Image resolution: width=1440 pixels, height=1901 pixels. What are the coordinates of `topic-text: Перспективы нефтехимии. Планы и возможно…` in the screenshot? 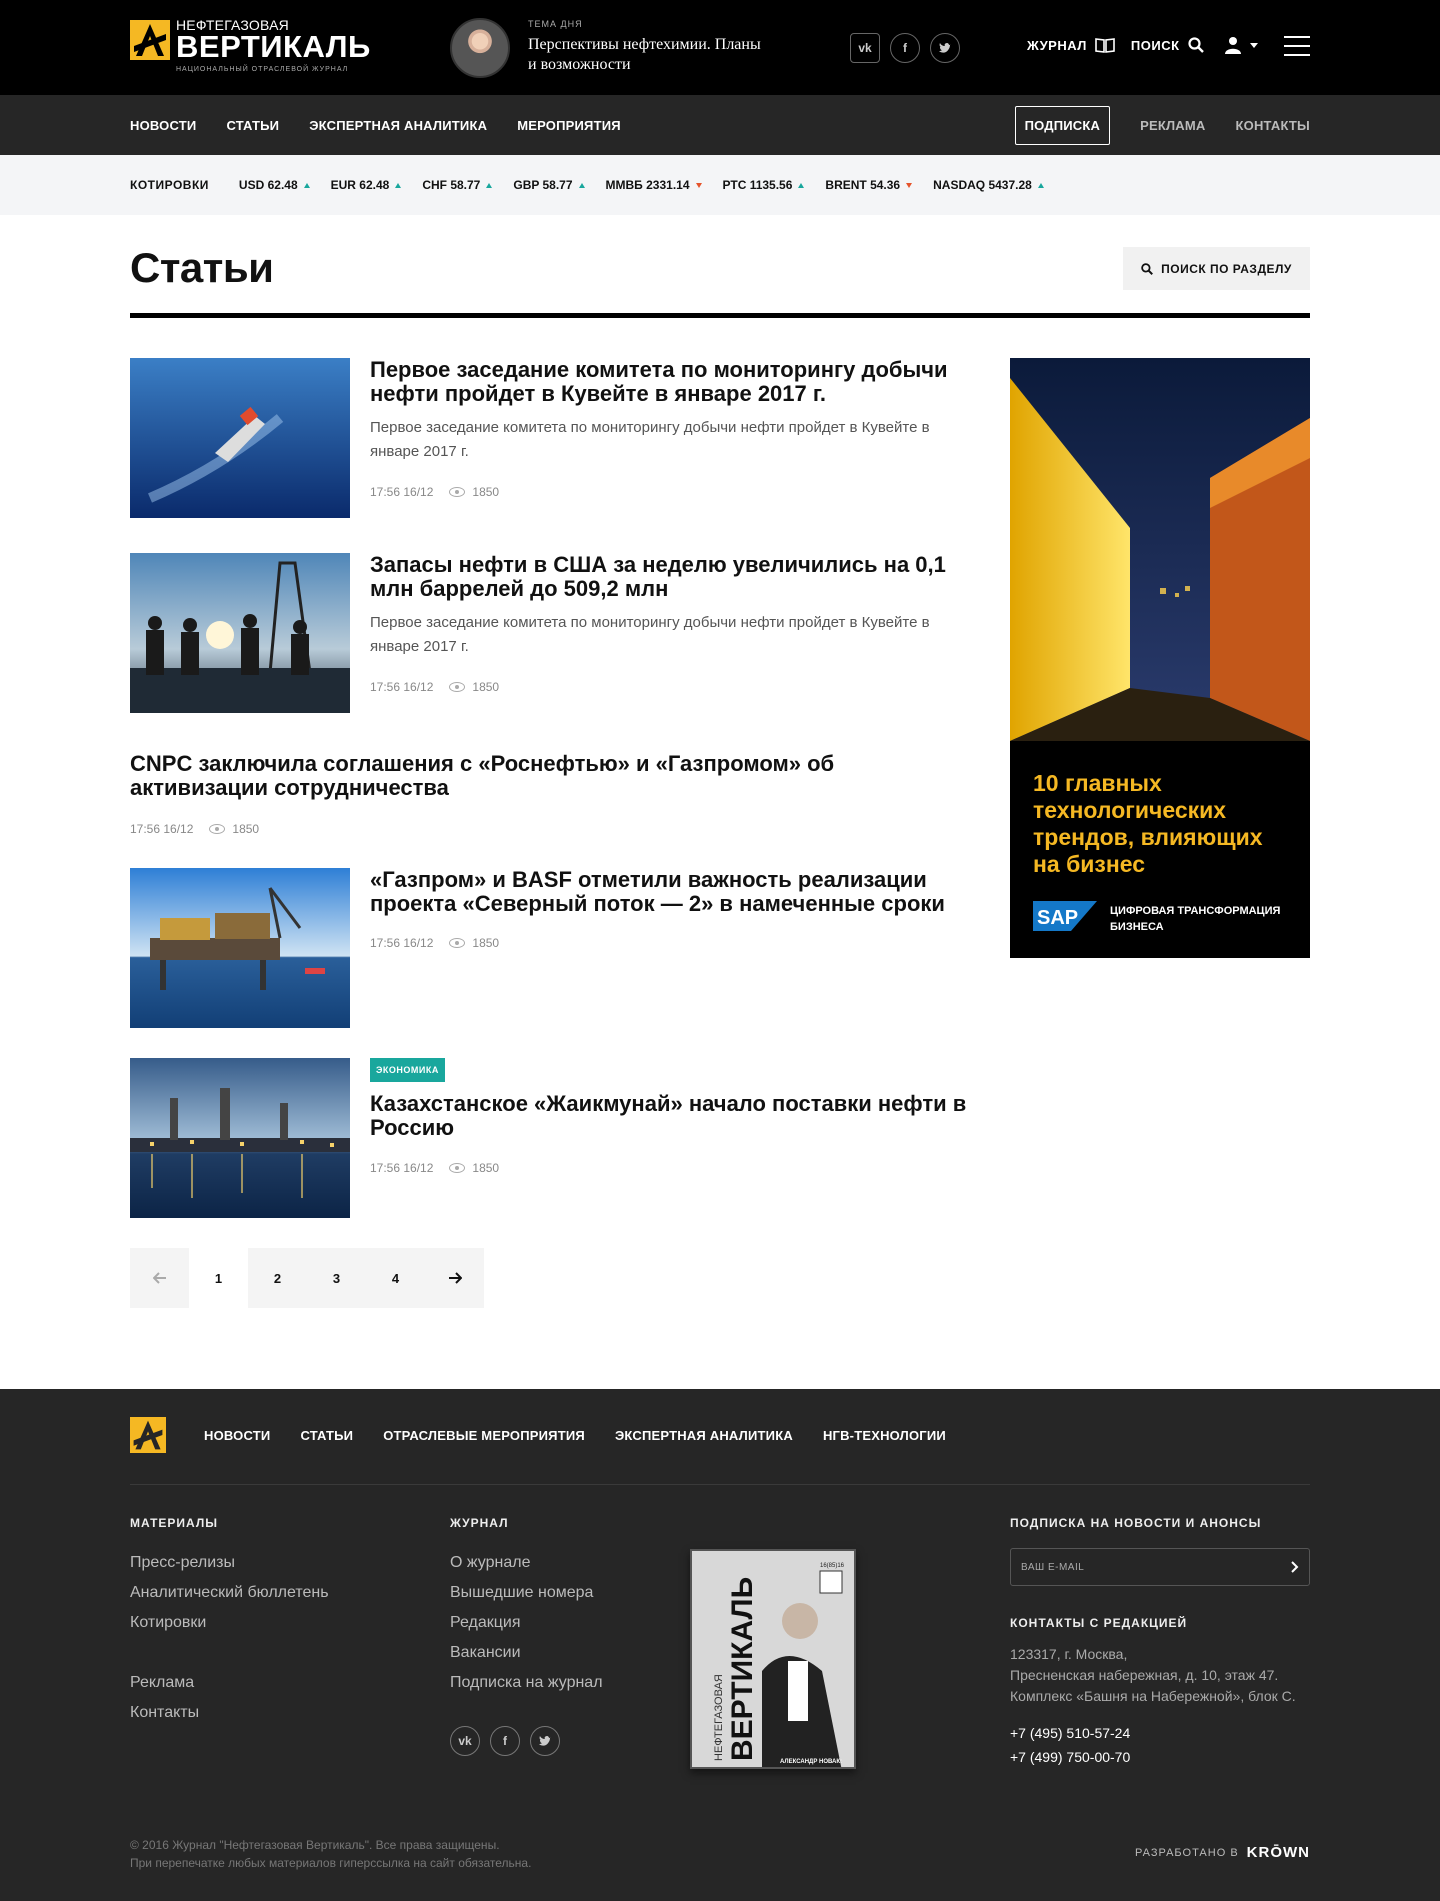 It's located at (648, 55).